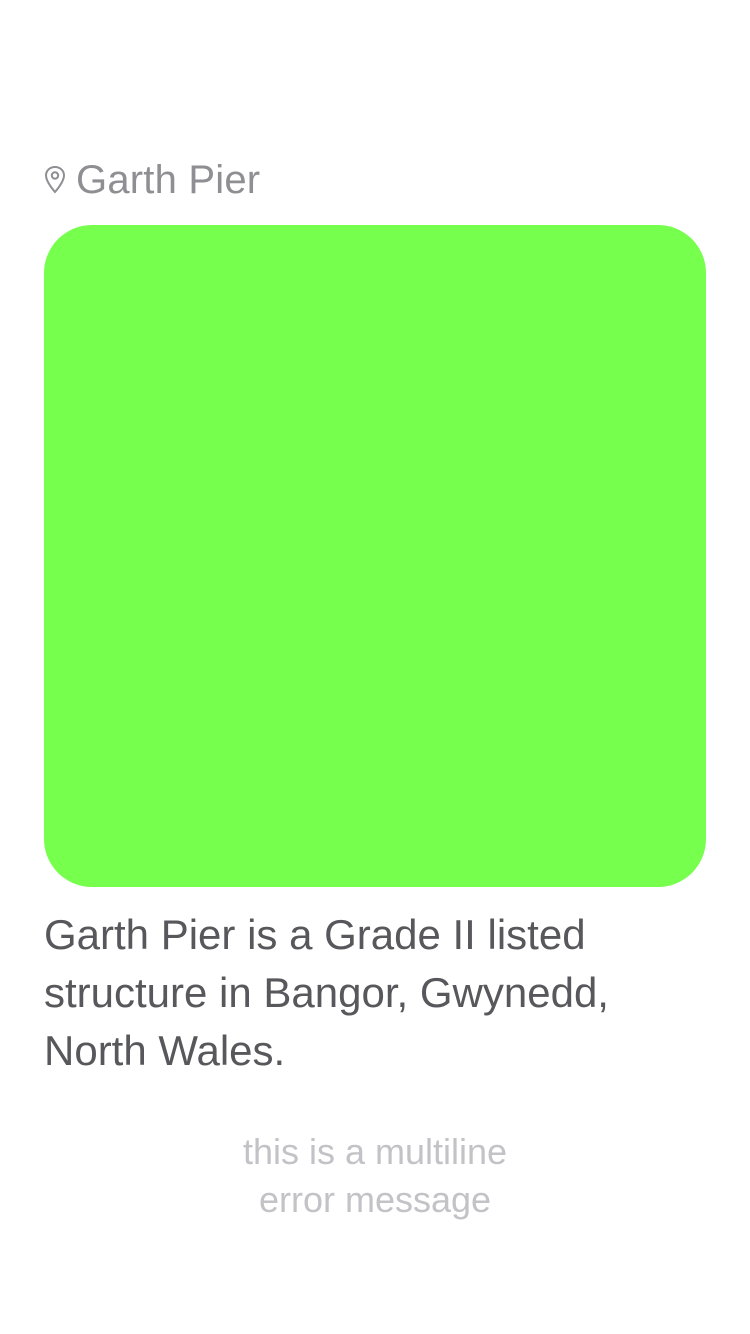  What do you see at coordinates (375, 1175) in the screenshot?
I see `error-message: this is a multiline error message` at bounding box center [375, 1175].